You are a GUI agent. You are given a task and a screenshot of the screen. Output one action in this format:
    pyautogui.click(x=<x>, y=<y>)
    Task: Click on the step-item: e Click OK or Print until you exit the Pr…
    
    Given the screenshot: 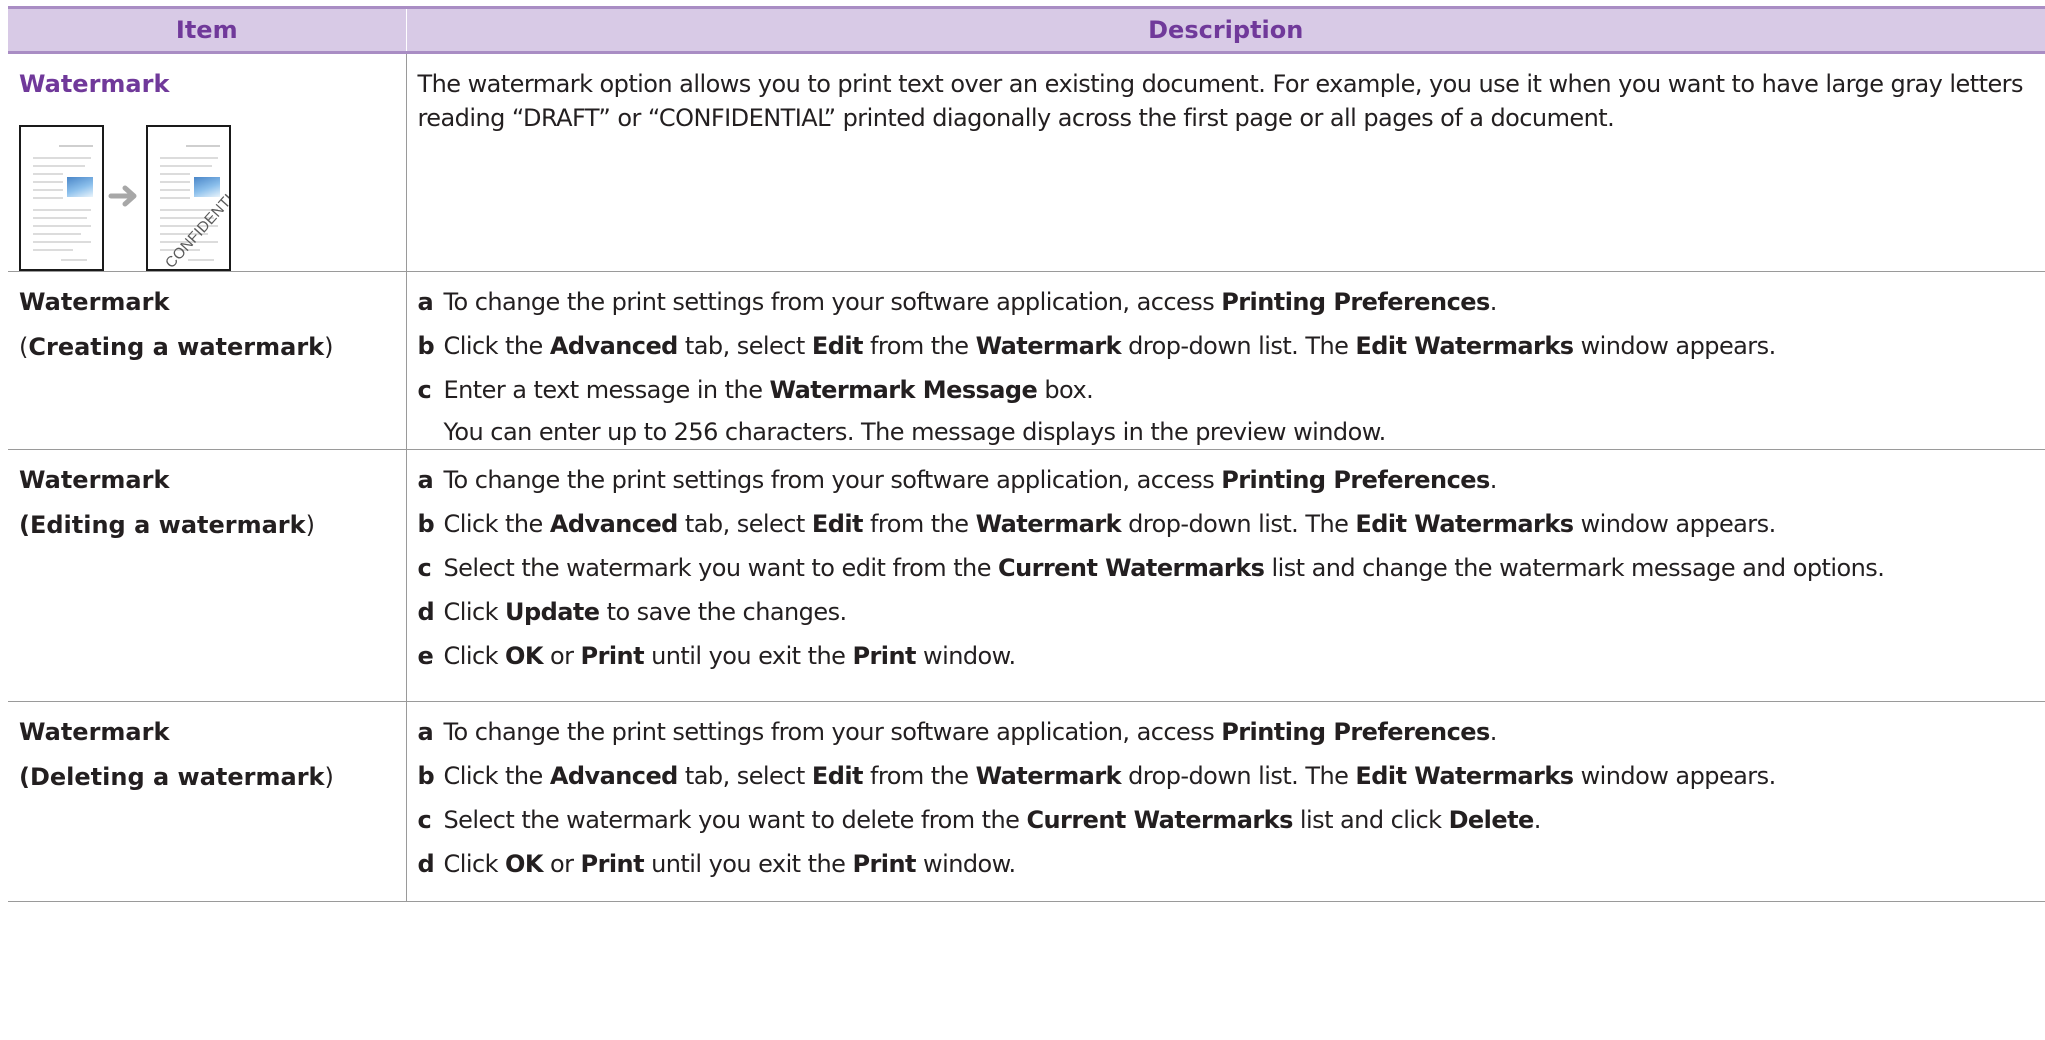 What is the action you would take?
    pyautogui.click(x=1225, y=656)
    